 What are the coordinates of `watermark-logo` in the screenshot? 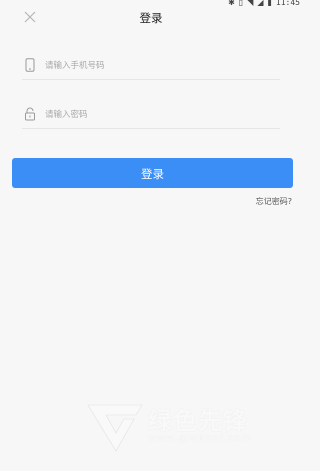 It's located at (115, 428).